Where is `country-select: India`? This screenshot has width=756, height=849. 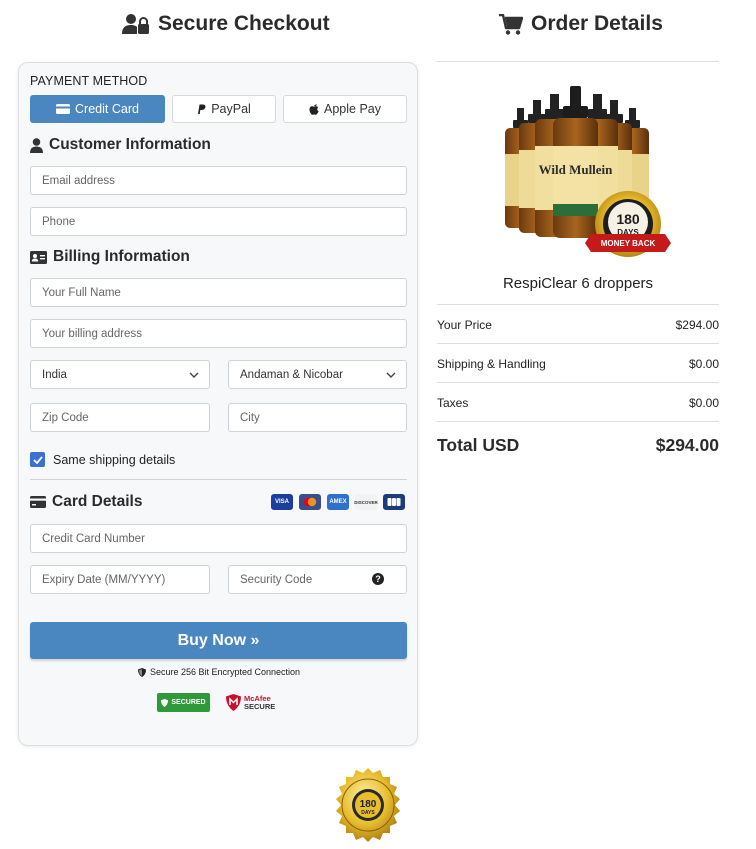
country-select: India is located at coordinates (120, 374).